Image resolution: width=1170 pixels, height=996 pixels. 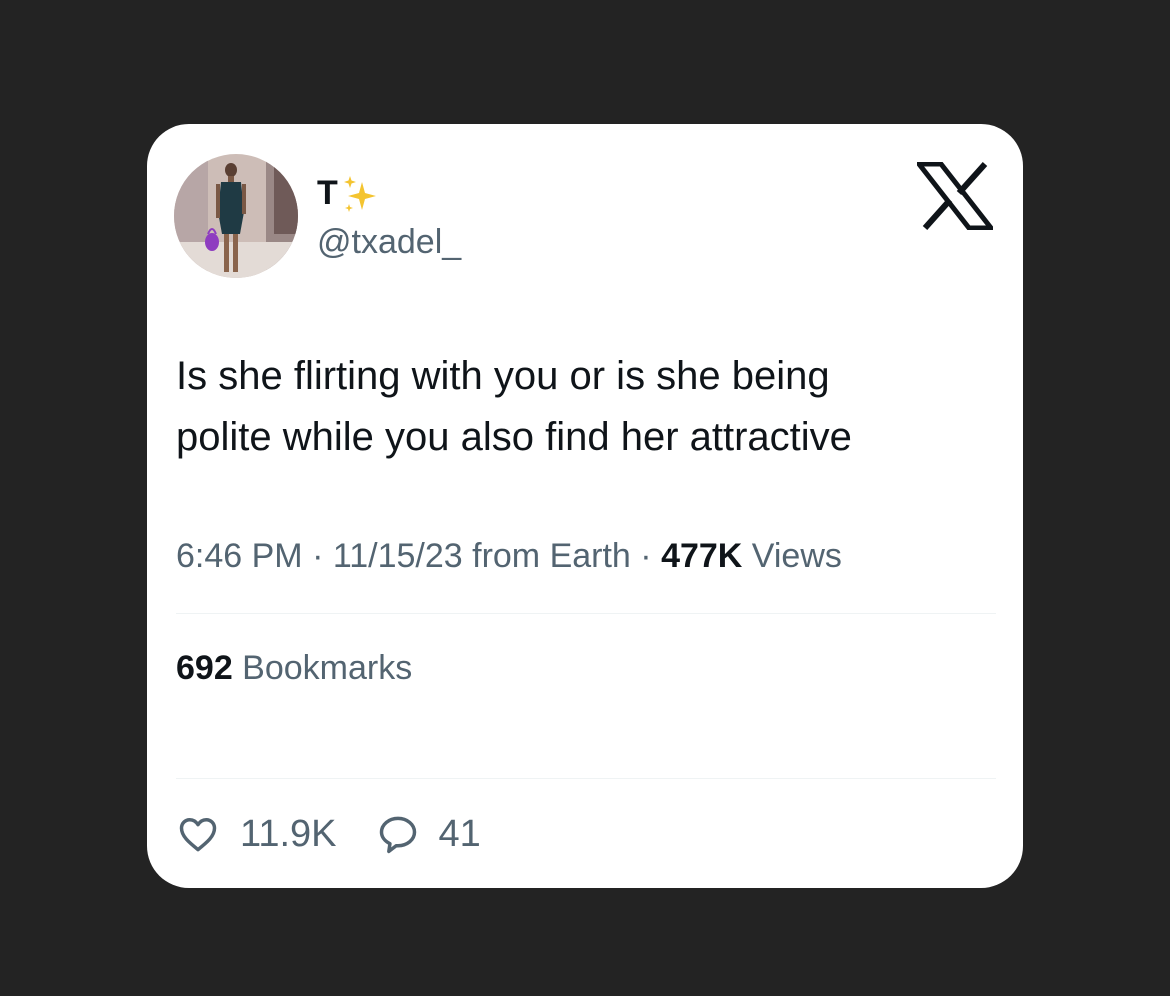 What do you see at coordinates (327, 193) in the screenshot?
I see `display-name-text: T` at bounding box center [327, 193].